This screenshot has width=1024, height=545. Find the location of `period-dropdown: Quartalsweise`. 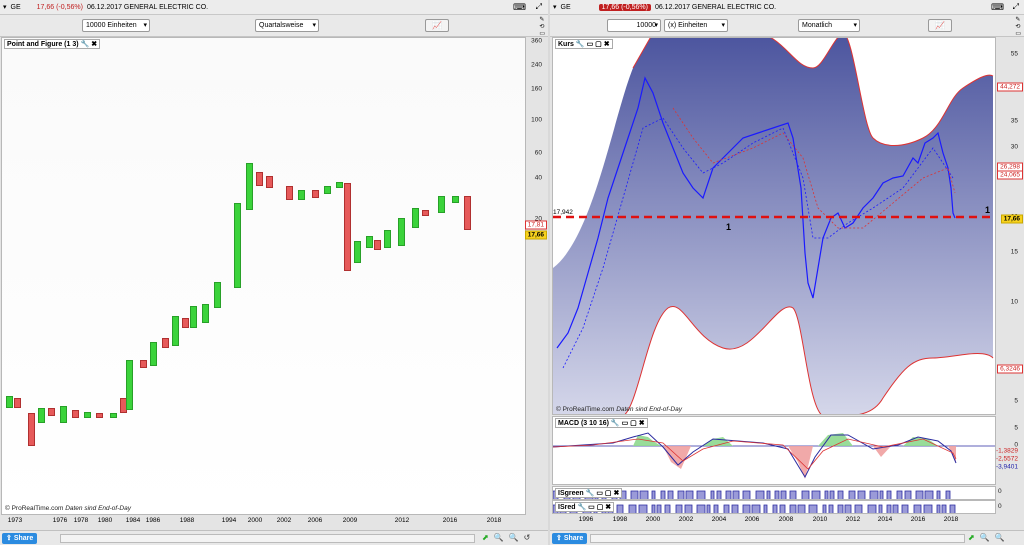

period-dropdown: Quartalsweise is located at coordinates (287, 25).